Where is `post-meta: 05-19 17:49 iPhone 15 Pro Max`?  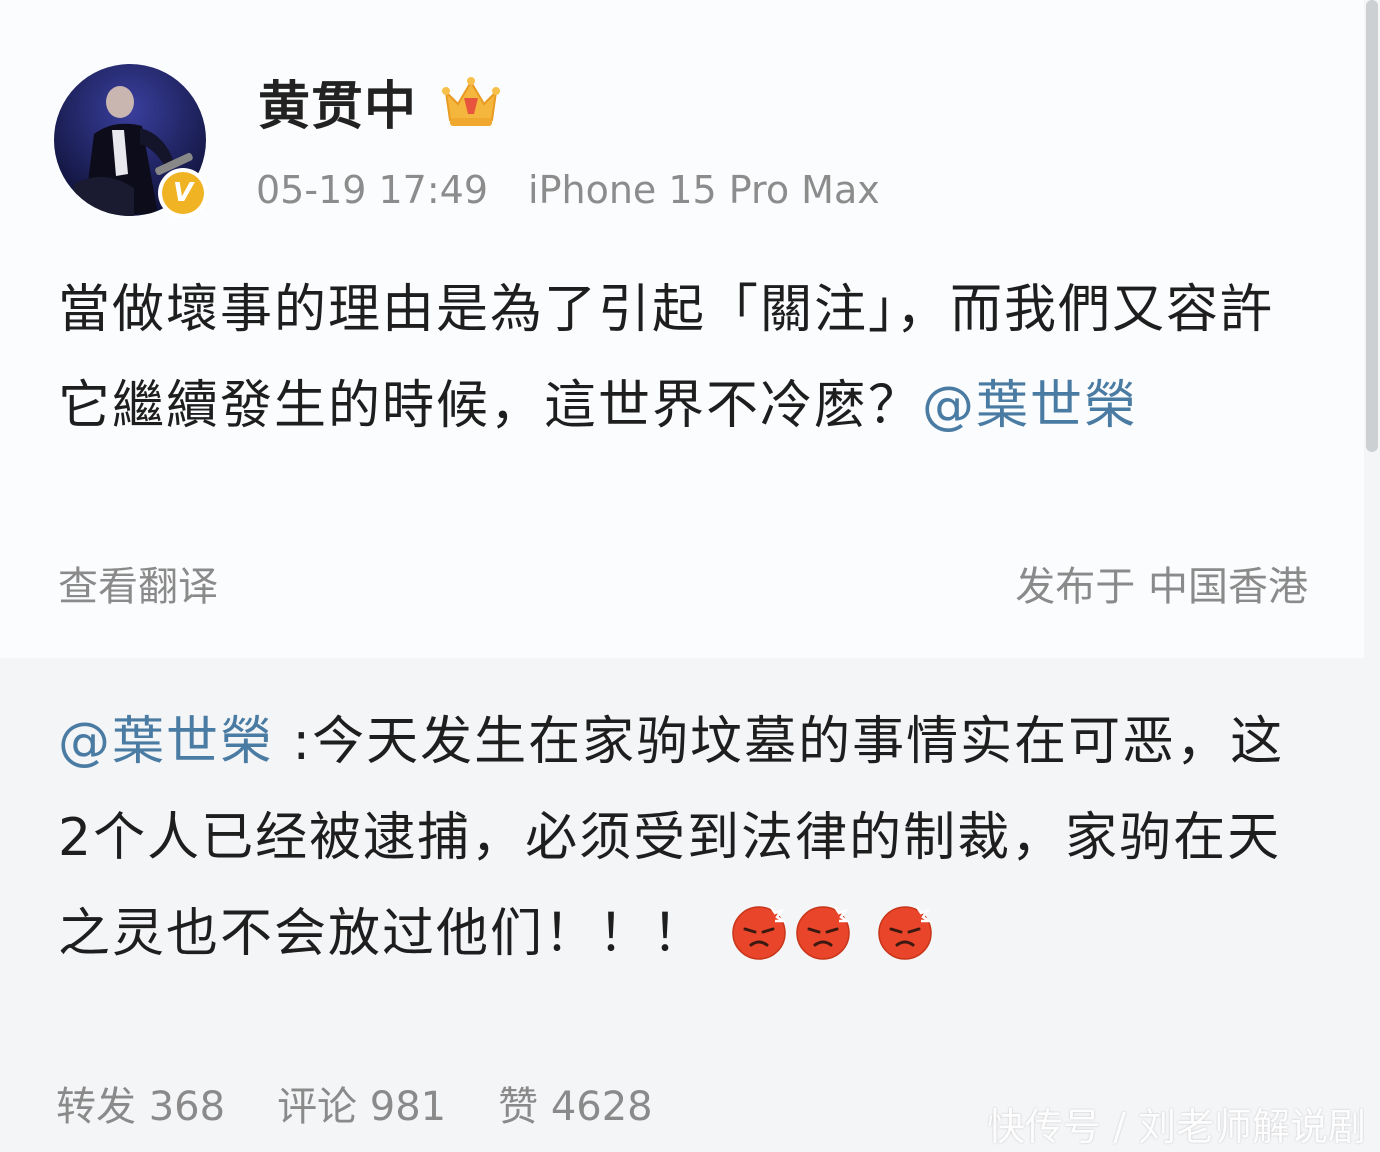 post-meta: 05-19 17:49 iPhone 15 Pro Max is located at coordinates (568, 190).